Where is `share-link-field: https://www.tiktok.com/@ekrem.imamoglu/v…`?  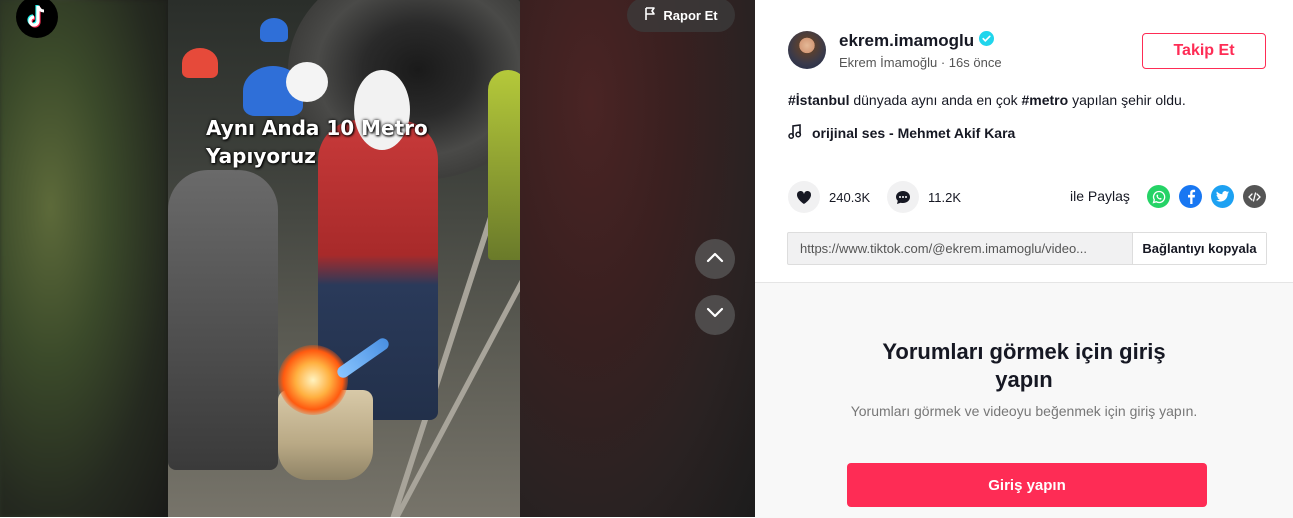 share-link-field: https://www.tiktok.com/@ekrem.imamoglu/v… is located at coordinates (960, 248).